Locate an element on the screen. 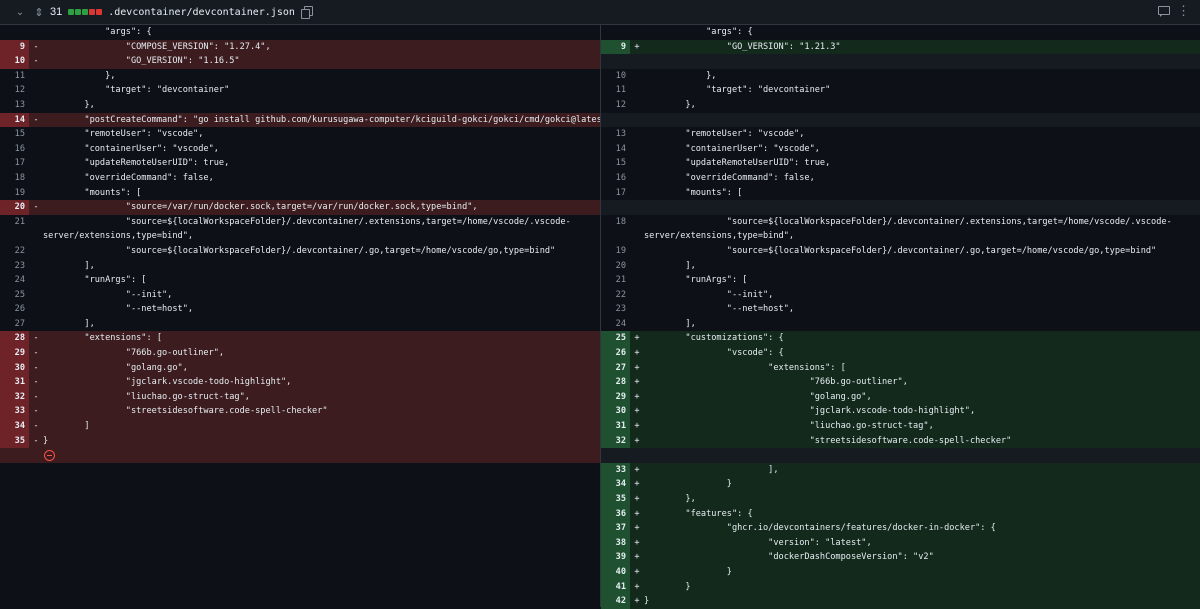  file-path: .devcontainer/devcontainer.json is located at coordinates (201, 12).